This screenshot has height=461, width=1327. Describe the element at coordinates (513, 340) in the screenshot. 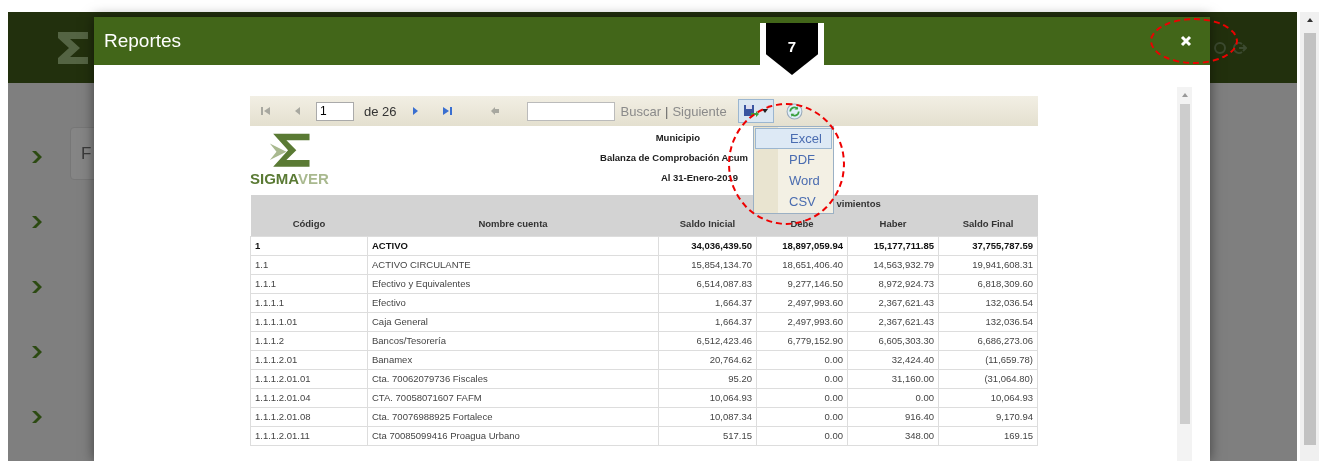

I see `table-cell: Bancos/Tesorería` at that location.